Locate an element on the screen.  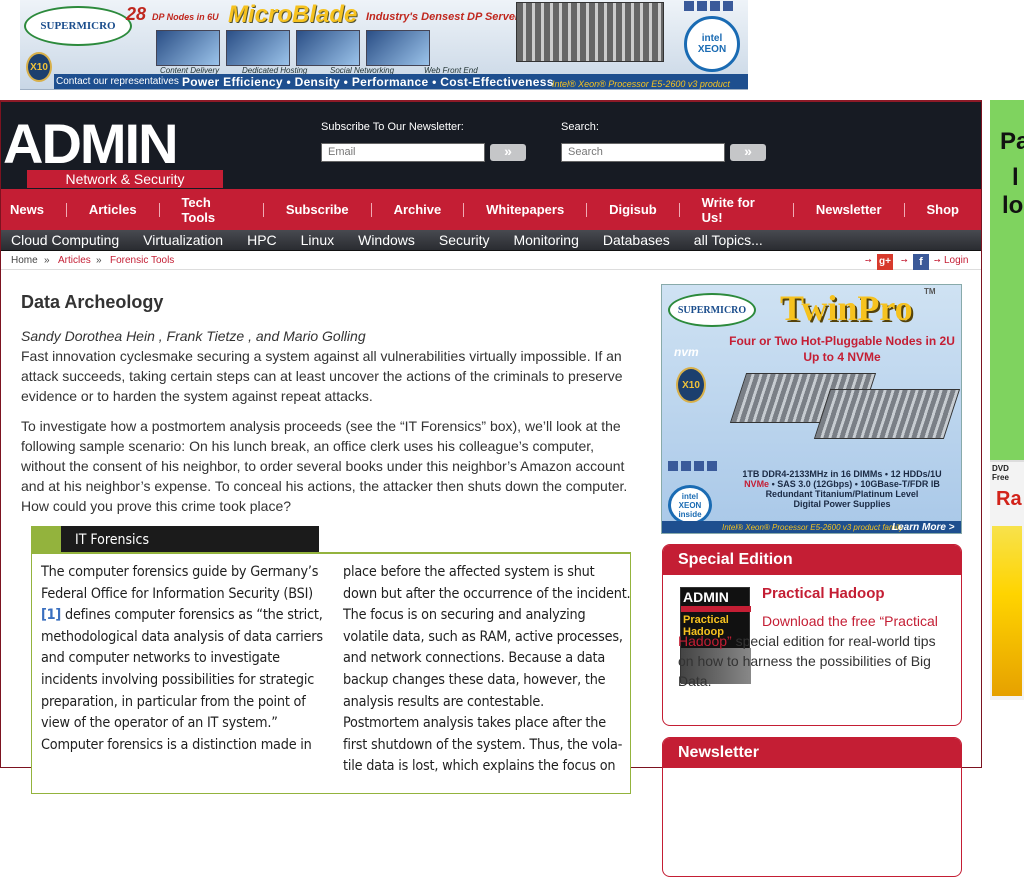
newsletter-box: Newsletter is located at coordinates (812, 807).